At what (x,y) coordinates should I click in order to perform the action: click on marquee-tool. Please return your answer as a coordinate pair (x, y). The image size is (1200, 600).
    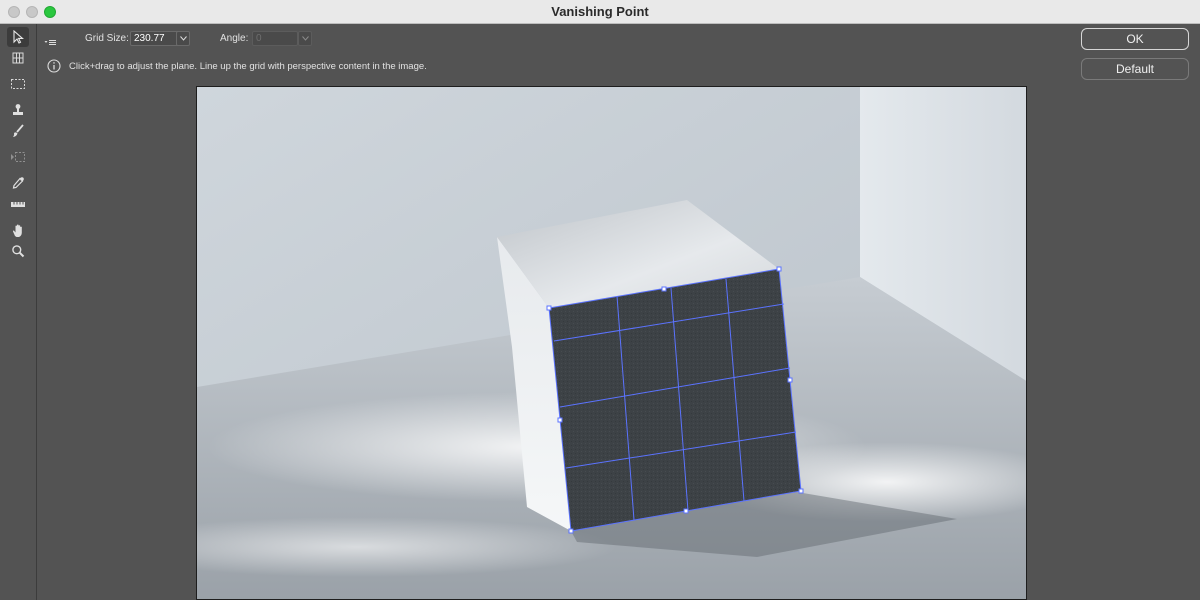
    Looking at the image, I should click on (18, 84).